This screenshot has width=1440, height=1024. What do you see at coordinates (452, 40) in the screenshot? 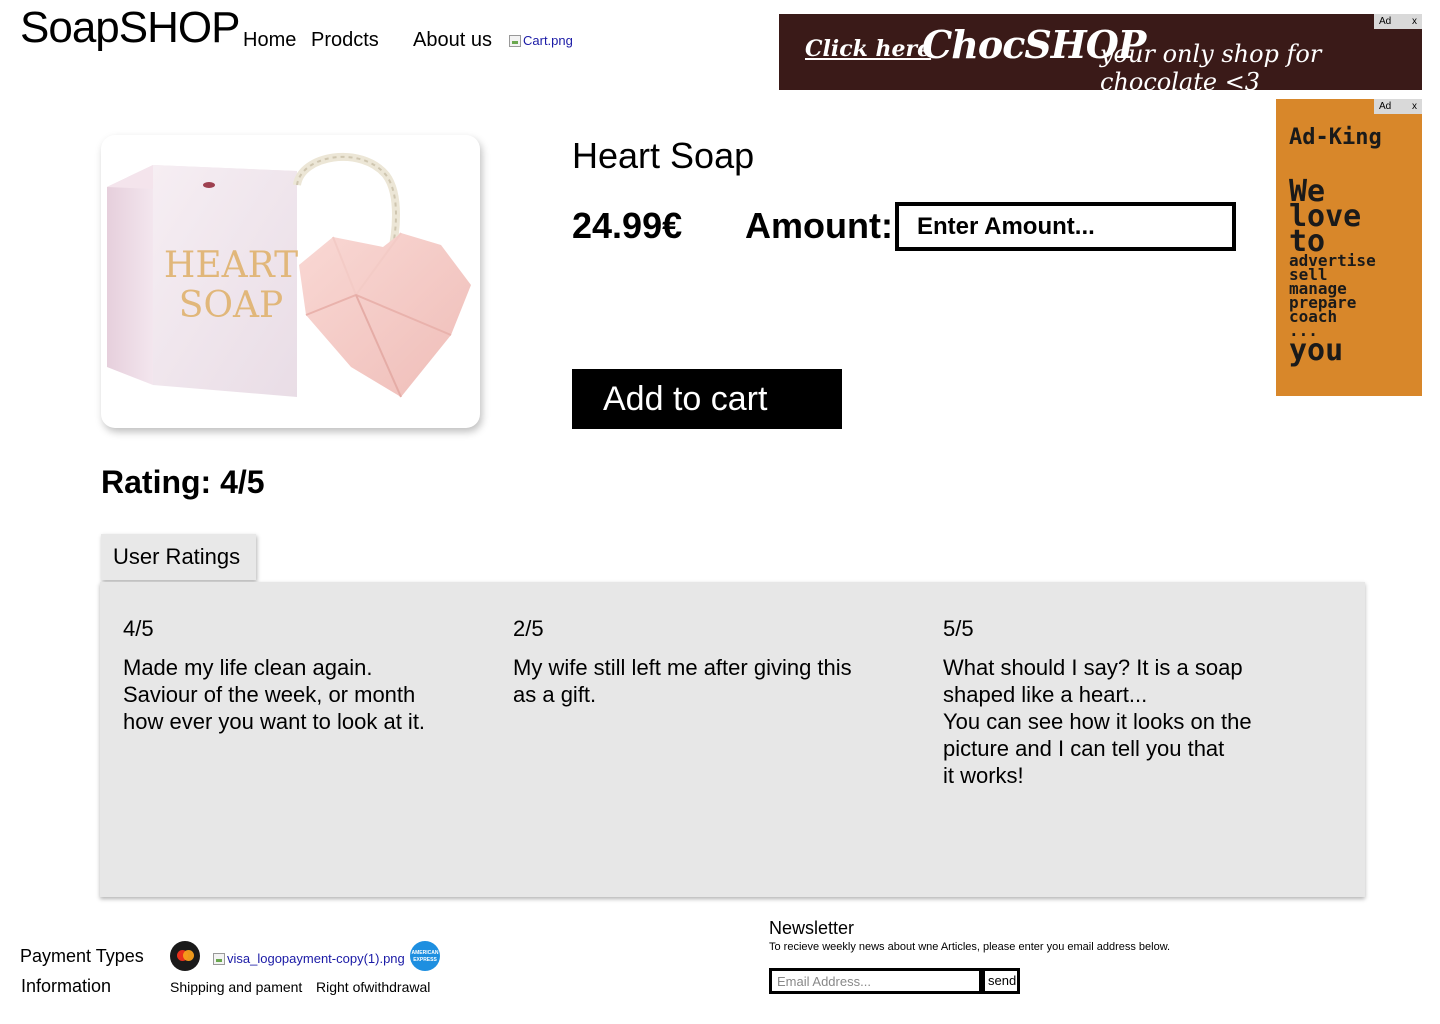
I see `nav-about-us: About us` at bounding box center [452, 40].